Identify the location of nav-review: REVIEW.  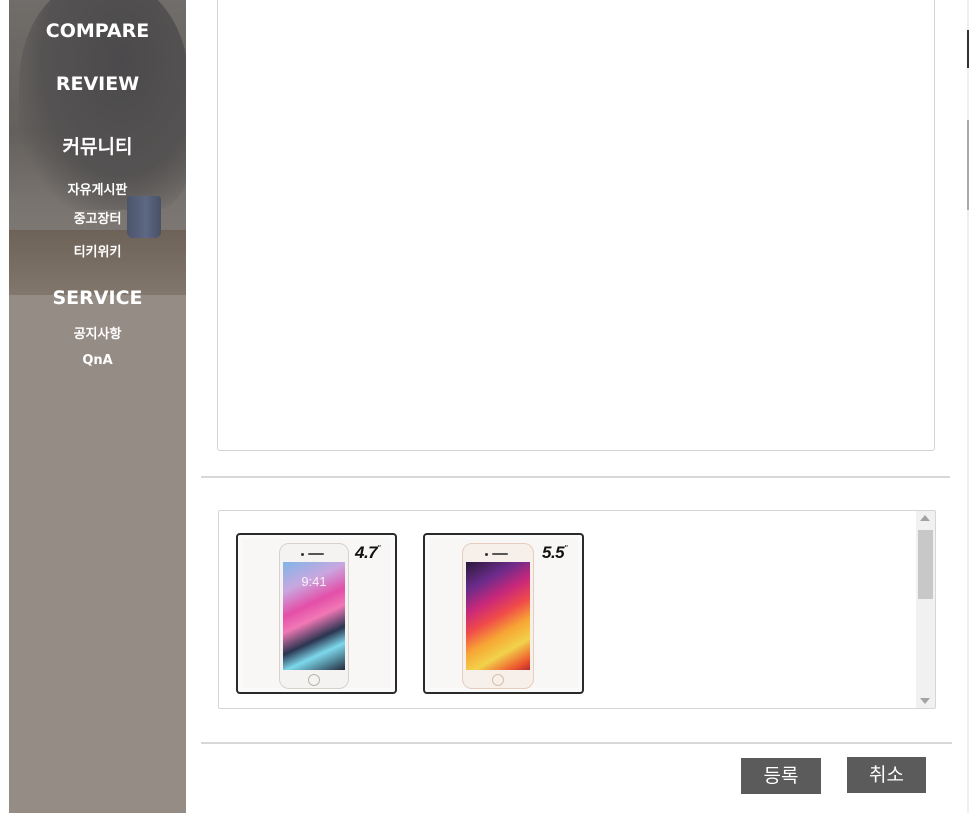
(97, 84).